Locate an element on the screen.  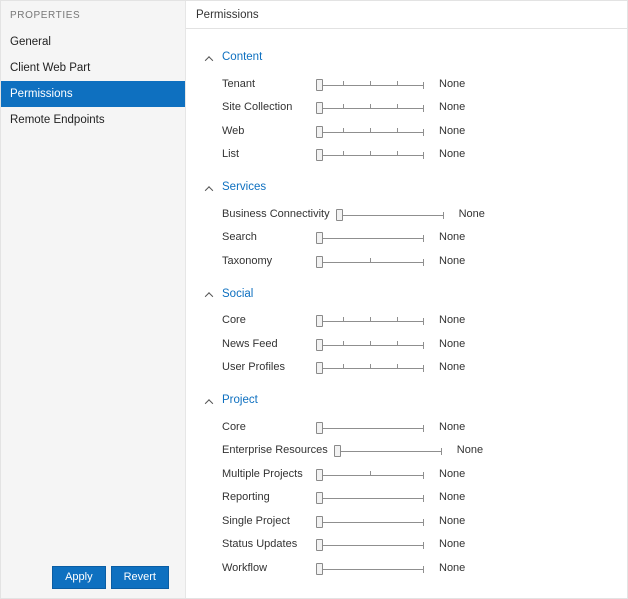
permission-row: Search None is located at coordinates (416, 238).